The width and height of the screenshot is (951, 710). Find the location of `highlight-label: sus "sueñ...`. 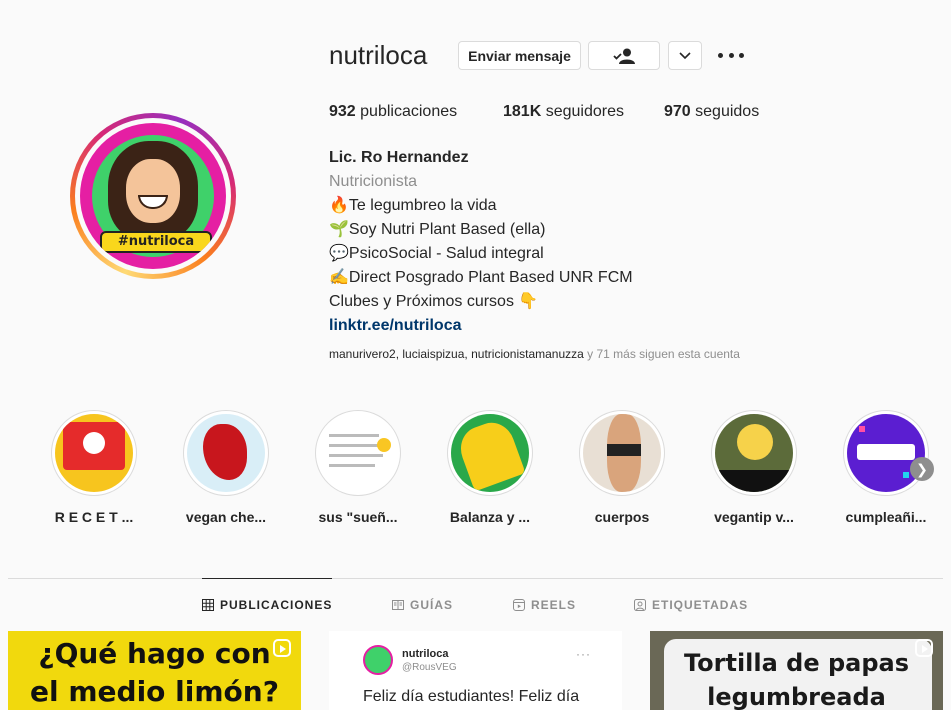

highlight-label: sus "sueñ... is located at coordinates (358, 517).